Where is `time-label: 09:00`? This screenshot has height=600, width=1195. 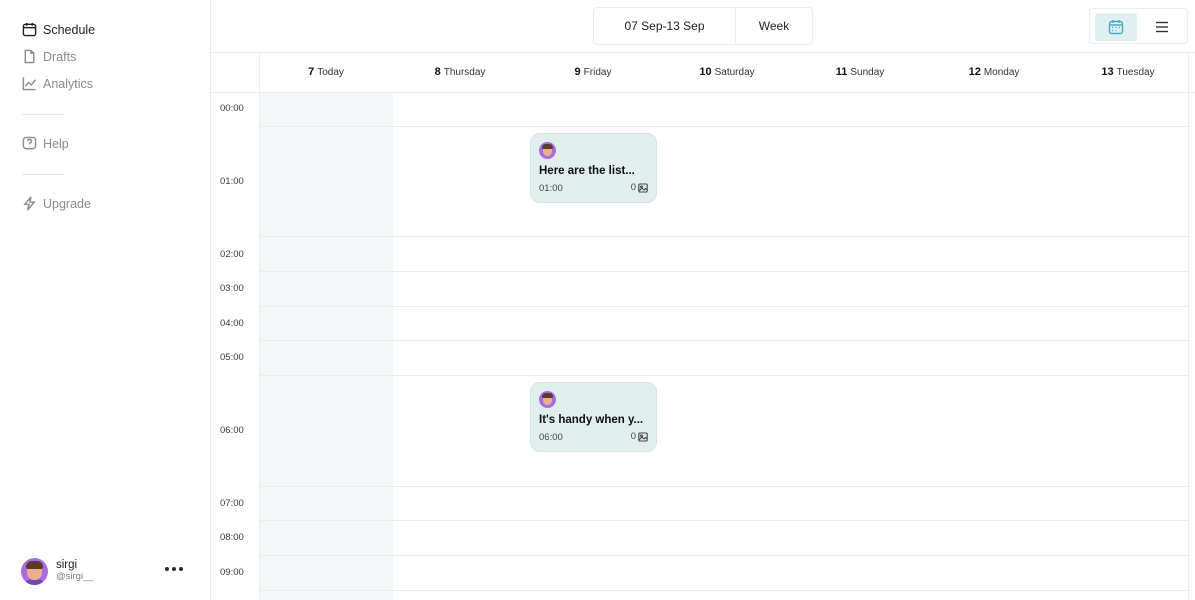 time-label: 09:00 is located at coordinates (232, 572).